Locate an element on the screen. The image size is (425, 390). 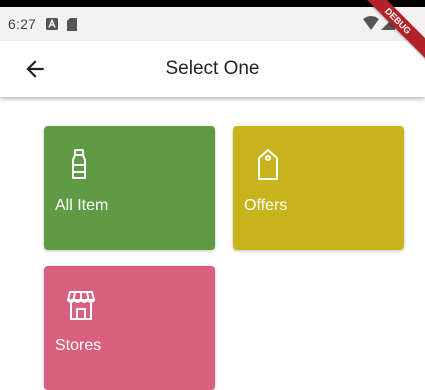
top-edge is located at coordinates (212, 3).